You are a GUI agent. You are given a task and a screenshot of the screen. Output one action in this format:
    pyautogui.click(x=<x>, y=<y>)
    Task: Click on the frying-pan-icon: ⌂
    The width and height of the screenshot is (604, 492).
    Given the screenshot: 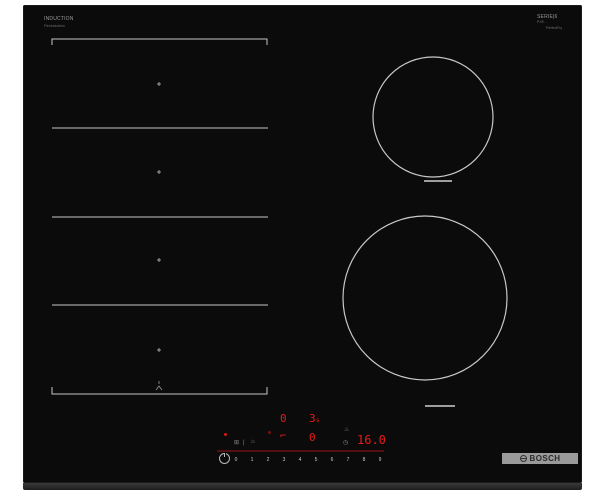 What is the action you would take?
    pyautogui.click(x=253, y=442)
    